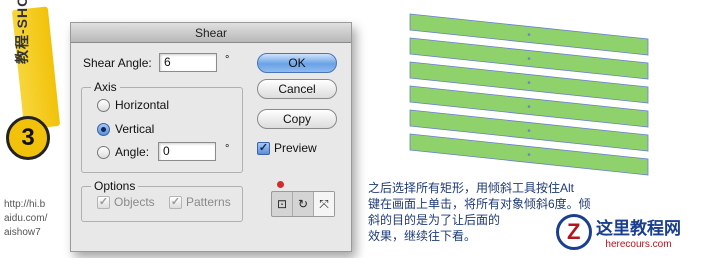 The height and width of the screenshot is (258, 701). I want to click on caption-line: 之后选择所有矩形，用倾斜工具按住Alt, so click(471, 188).